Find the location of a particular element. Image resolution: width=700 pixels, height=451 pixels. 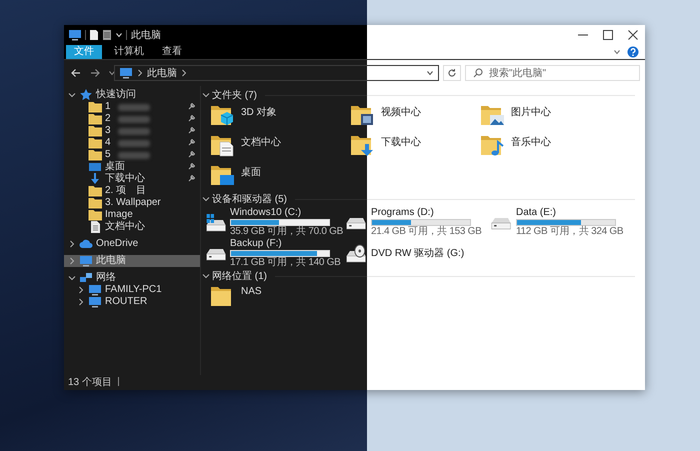

cloud-icon is located at coordinates (86, 244).